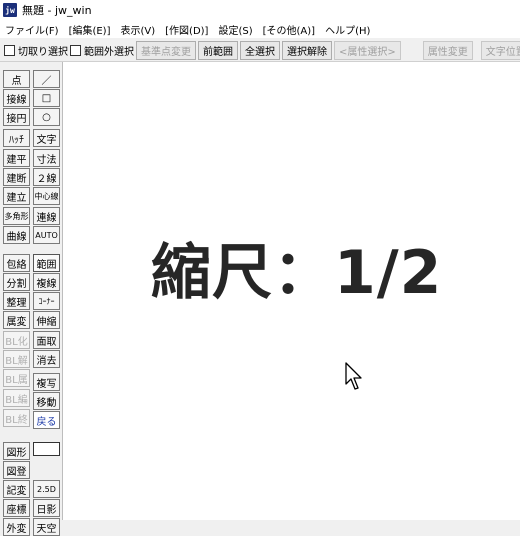 This screenshot has width=520, height=536. Describe the element at coordinates (16, 79) in the screenshot. I see `tool-point: 点` at that location.